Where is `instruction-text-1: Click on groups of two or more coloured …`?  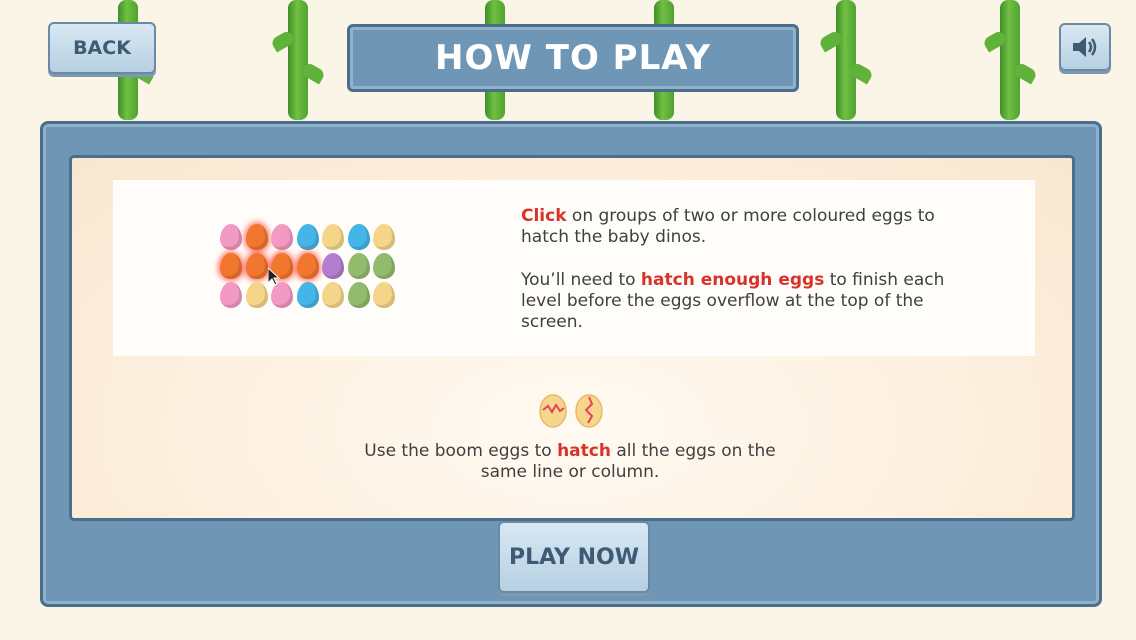
instruction-text-1: Click on groups of two or more coloured … is located at coordinates (728, 226).